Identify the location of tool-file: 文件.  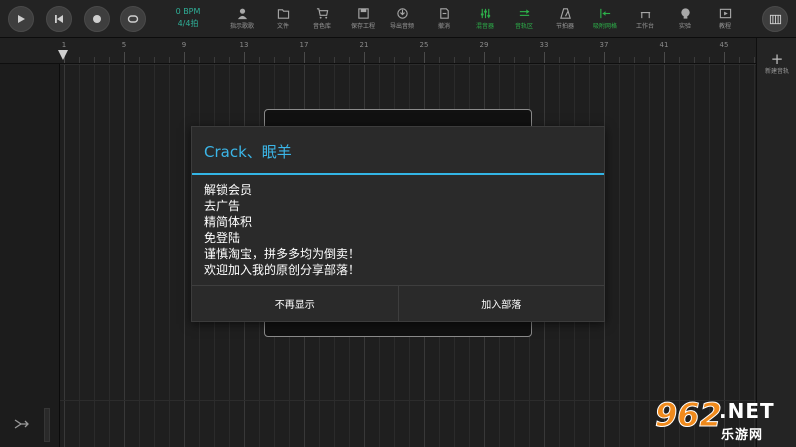
(283, 19).